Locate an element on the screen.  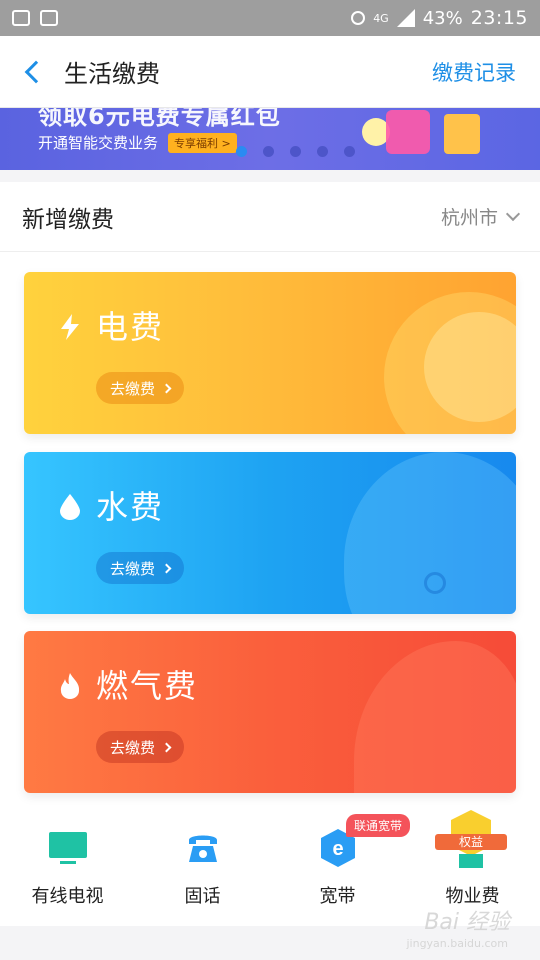
alarm-icon is located at coordinates (358, 18).